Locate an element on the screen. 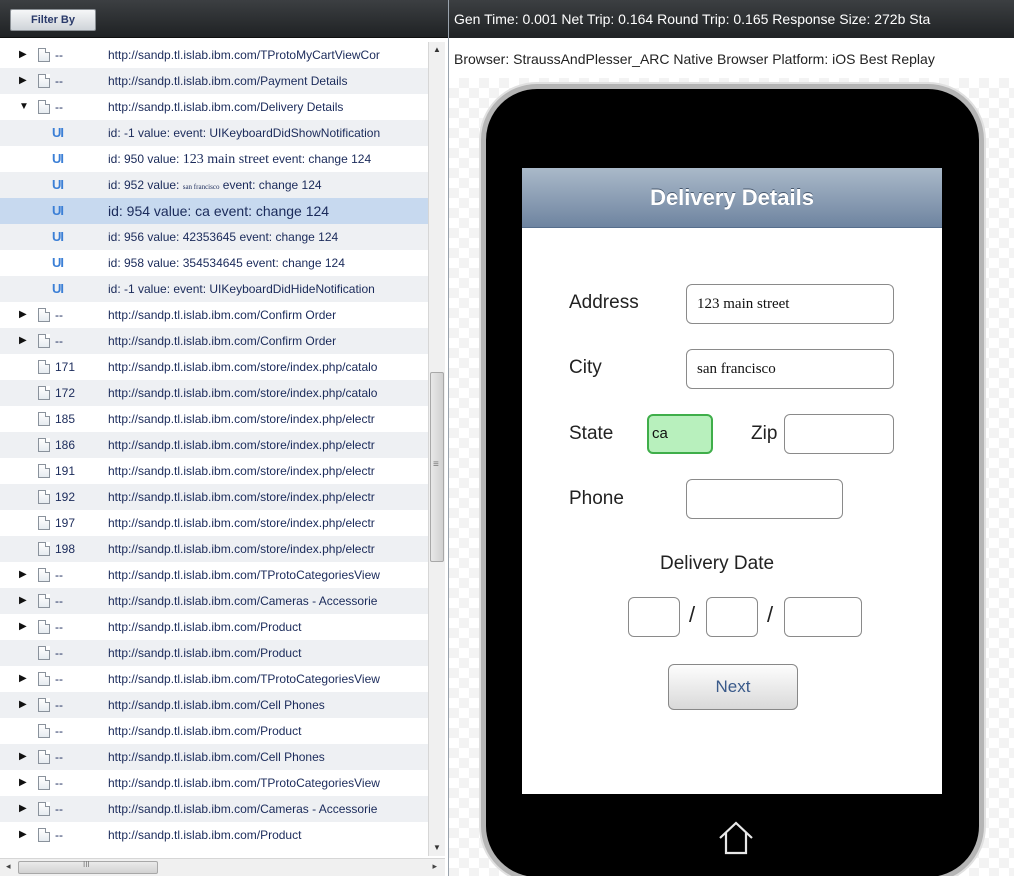 This screenshot has height=876, width=1014. address-label: Address is located at coordinates (604, 302).